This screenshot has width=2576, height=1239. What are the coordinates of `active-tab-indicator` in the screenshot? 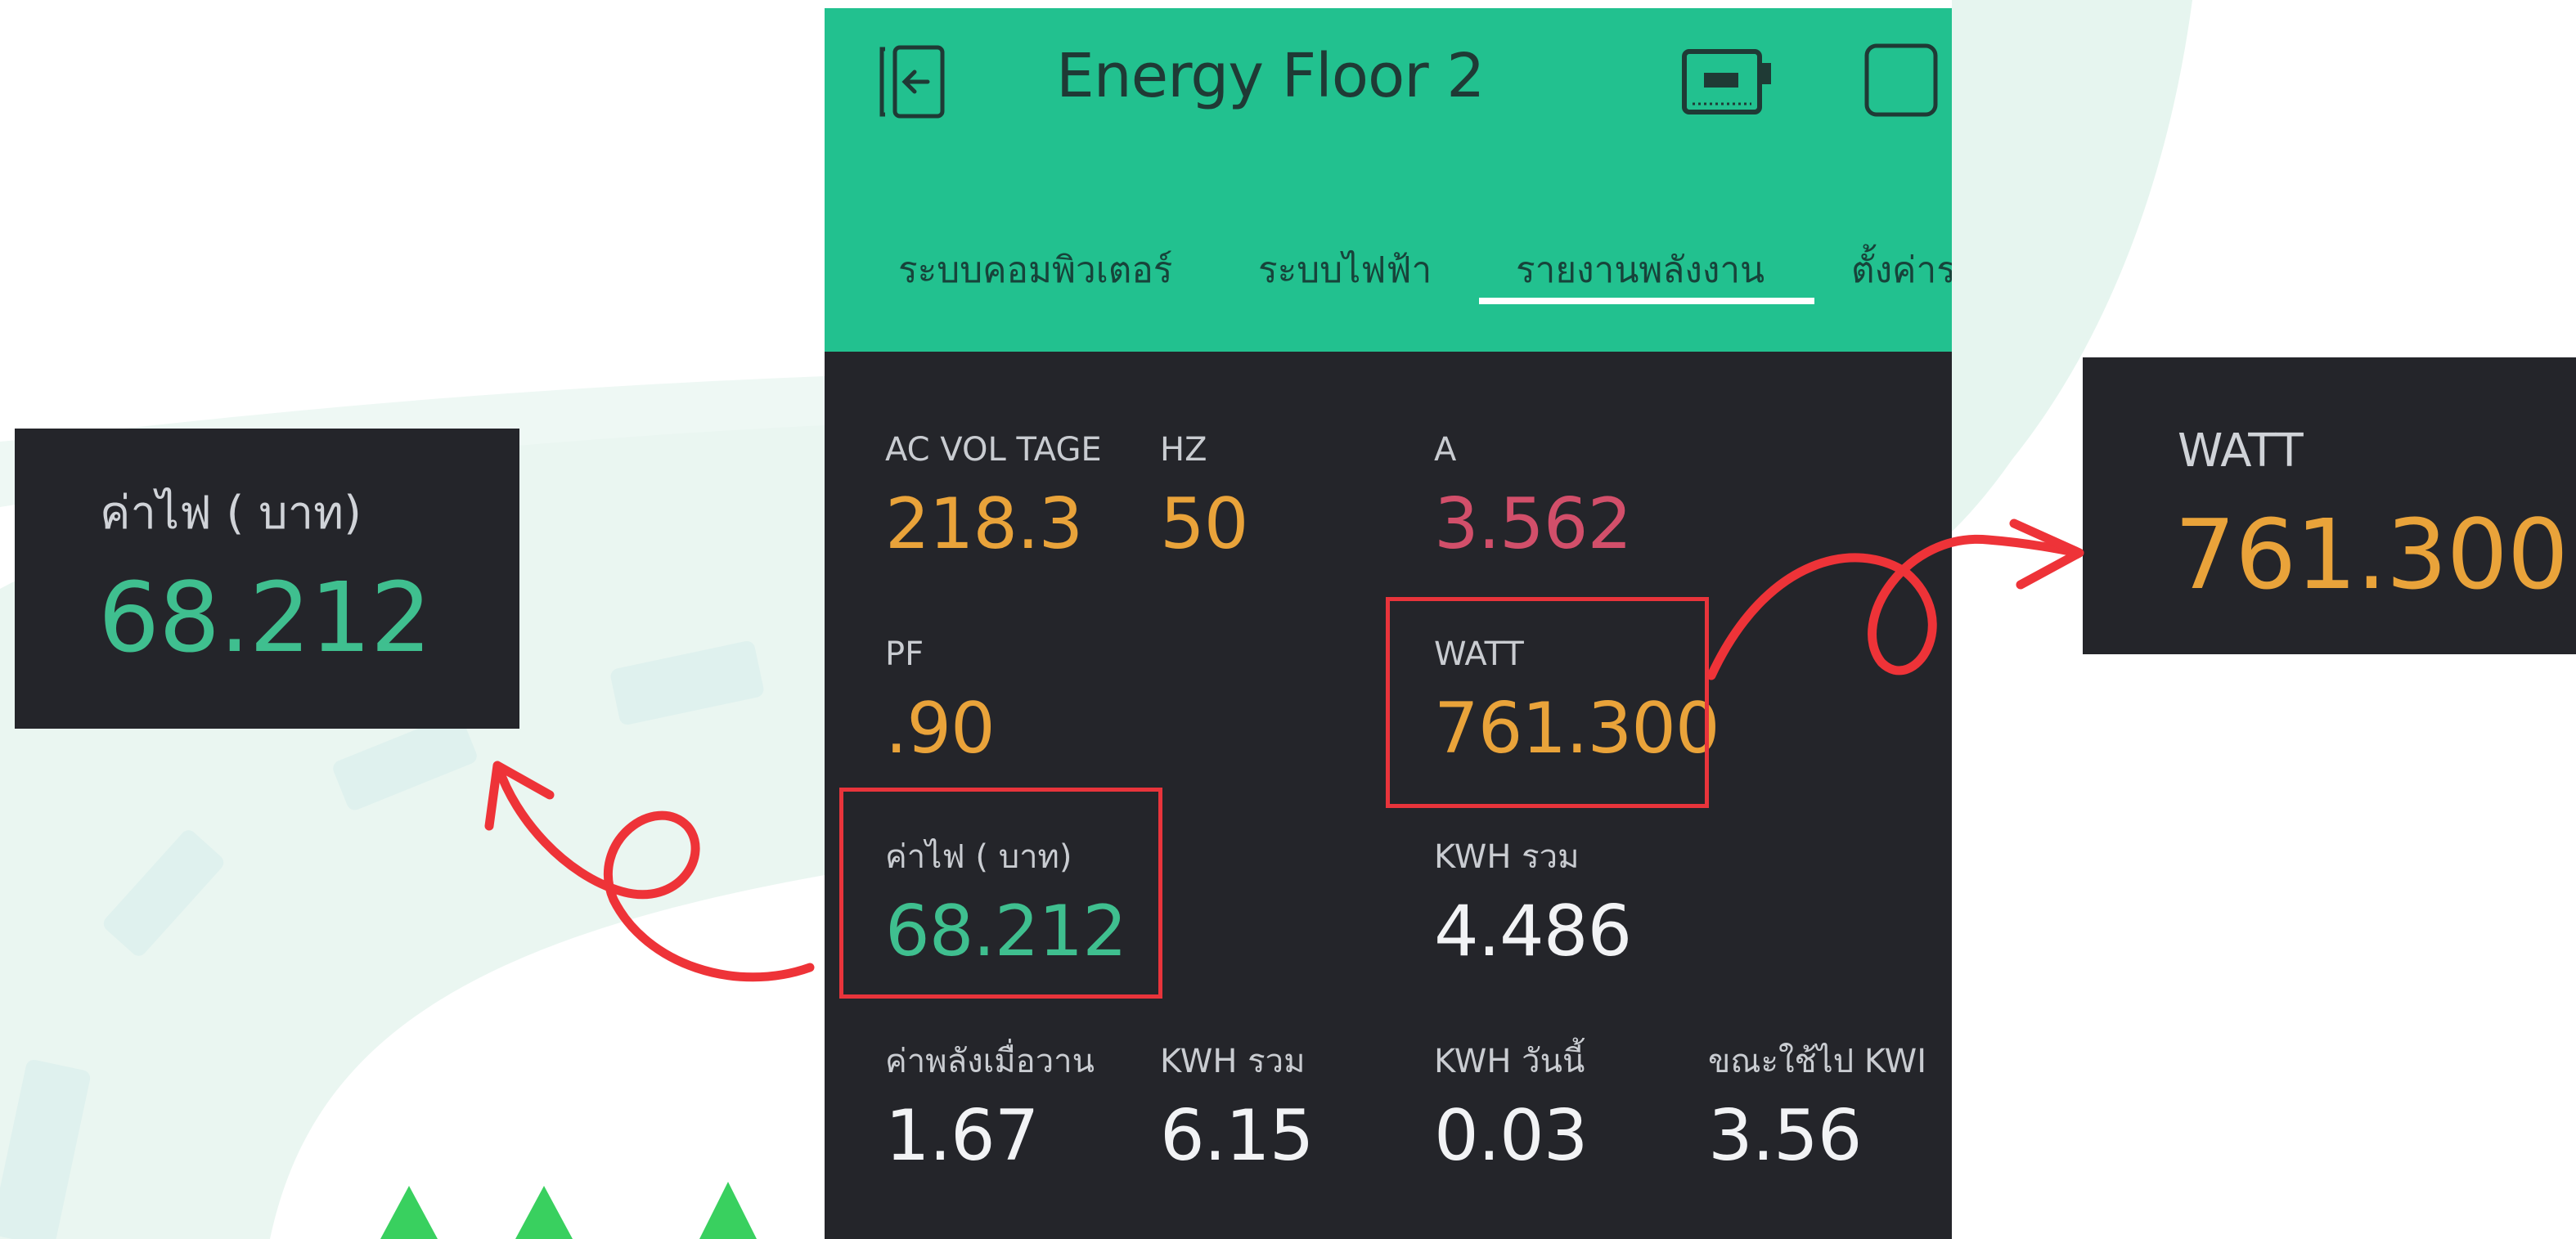 It's located at (1647, 301).